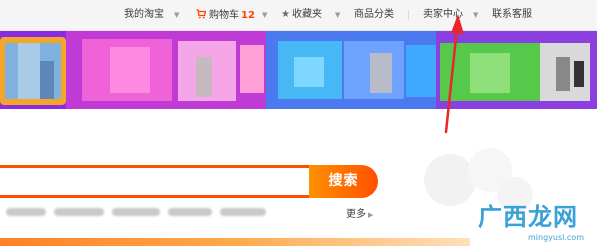  I want to click on cart-icon, so click(201, 14).